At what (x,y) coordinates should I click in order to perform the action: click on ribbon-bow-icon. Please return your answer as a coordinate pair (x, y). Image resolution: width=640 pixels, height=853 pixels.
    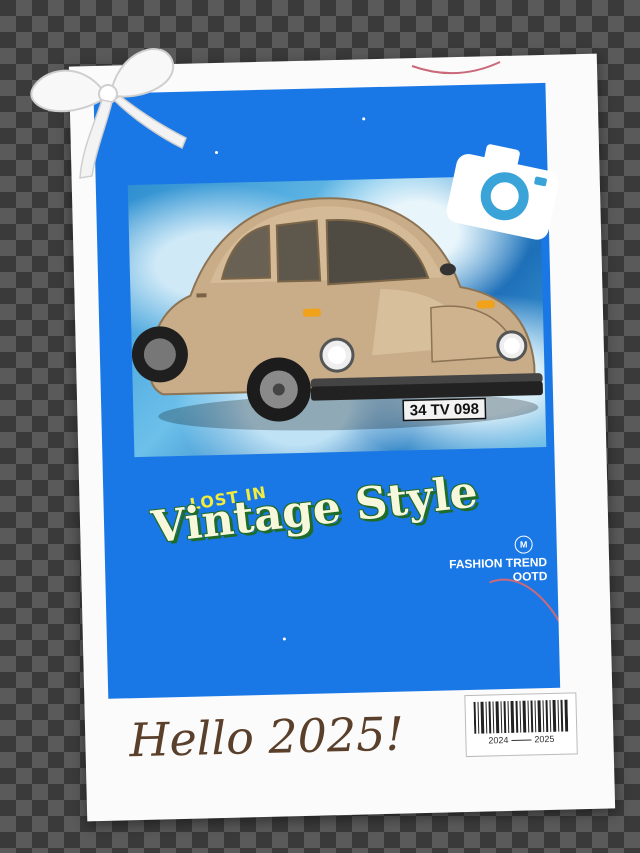
    Looking at the image, I should click on (108, 113).